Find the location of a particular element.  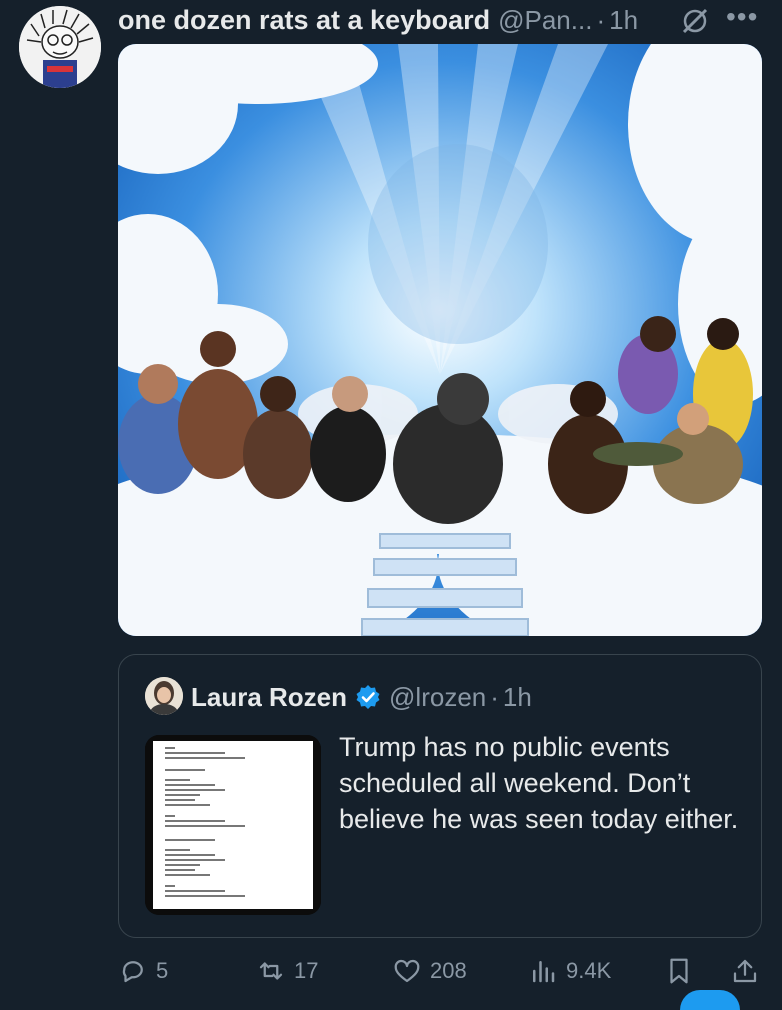

author-name: one dozen rats at a keyboard is located at coordinates (304, 20).